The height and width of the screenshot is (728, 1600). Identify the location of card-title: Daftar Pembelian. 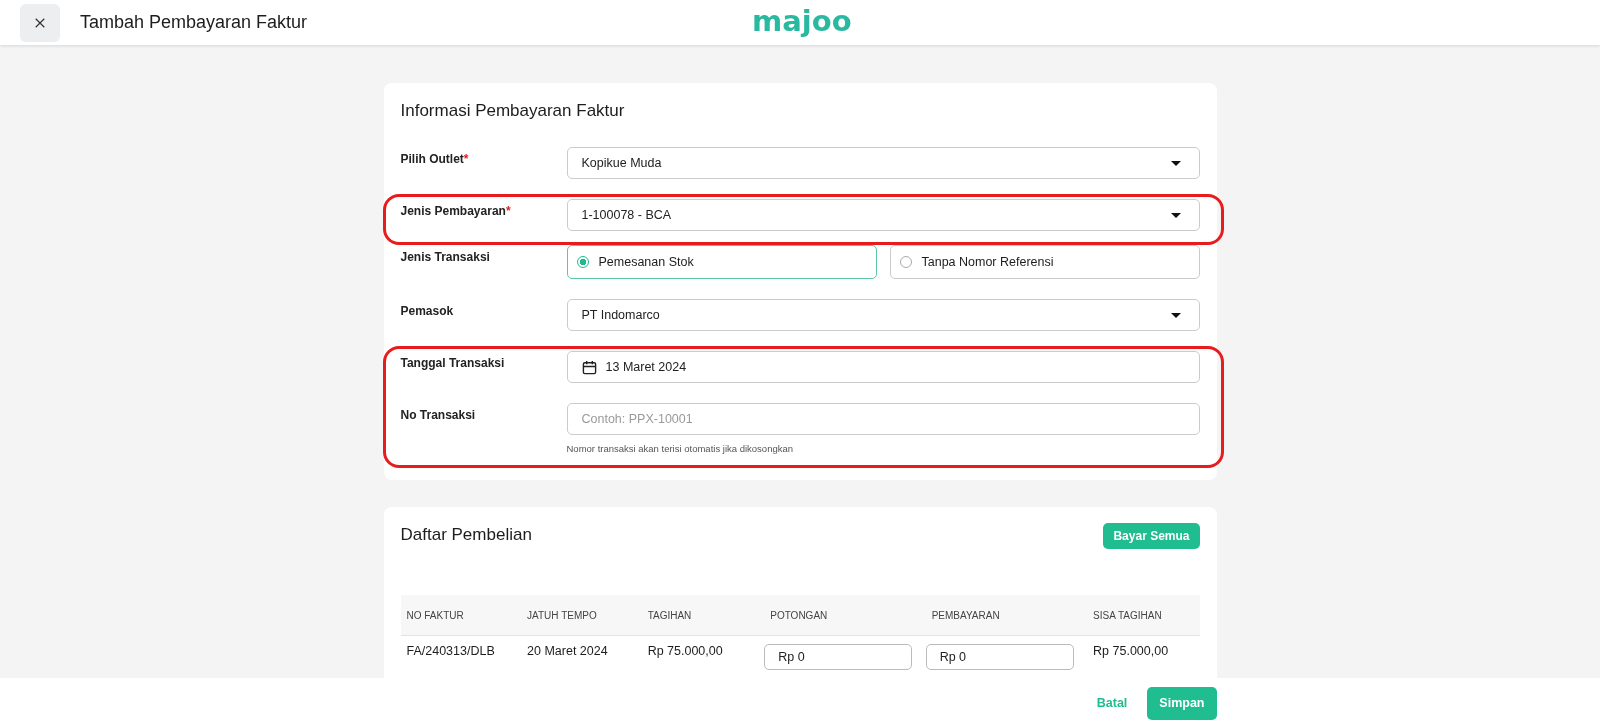
(466, 534).